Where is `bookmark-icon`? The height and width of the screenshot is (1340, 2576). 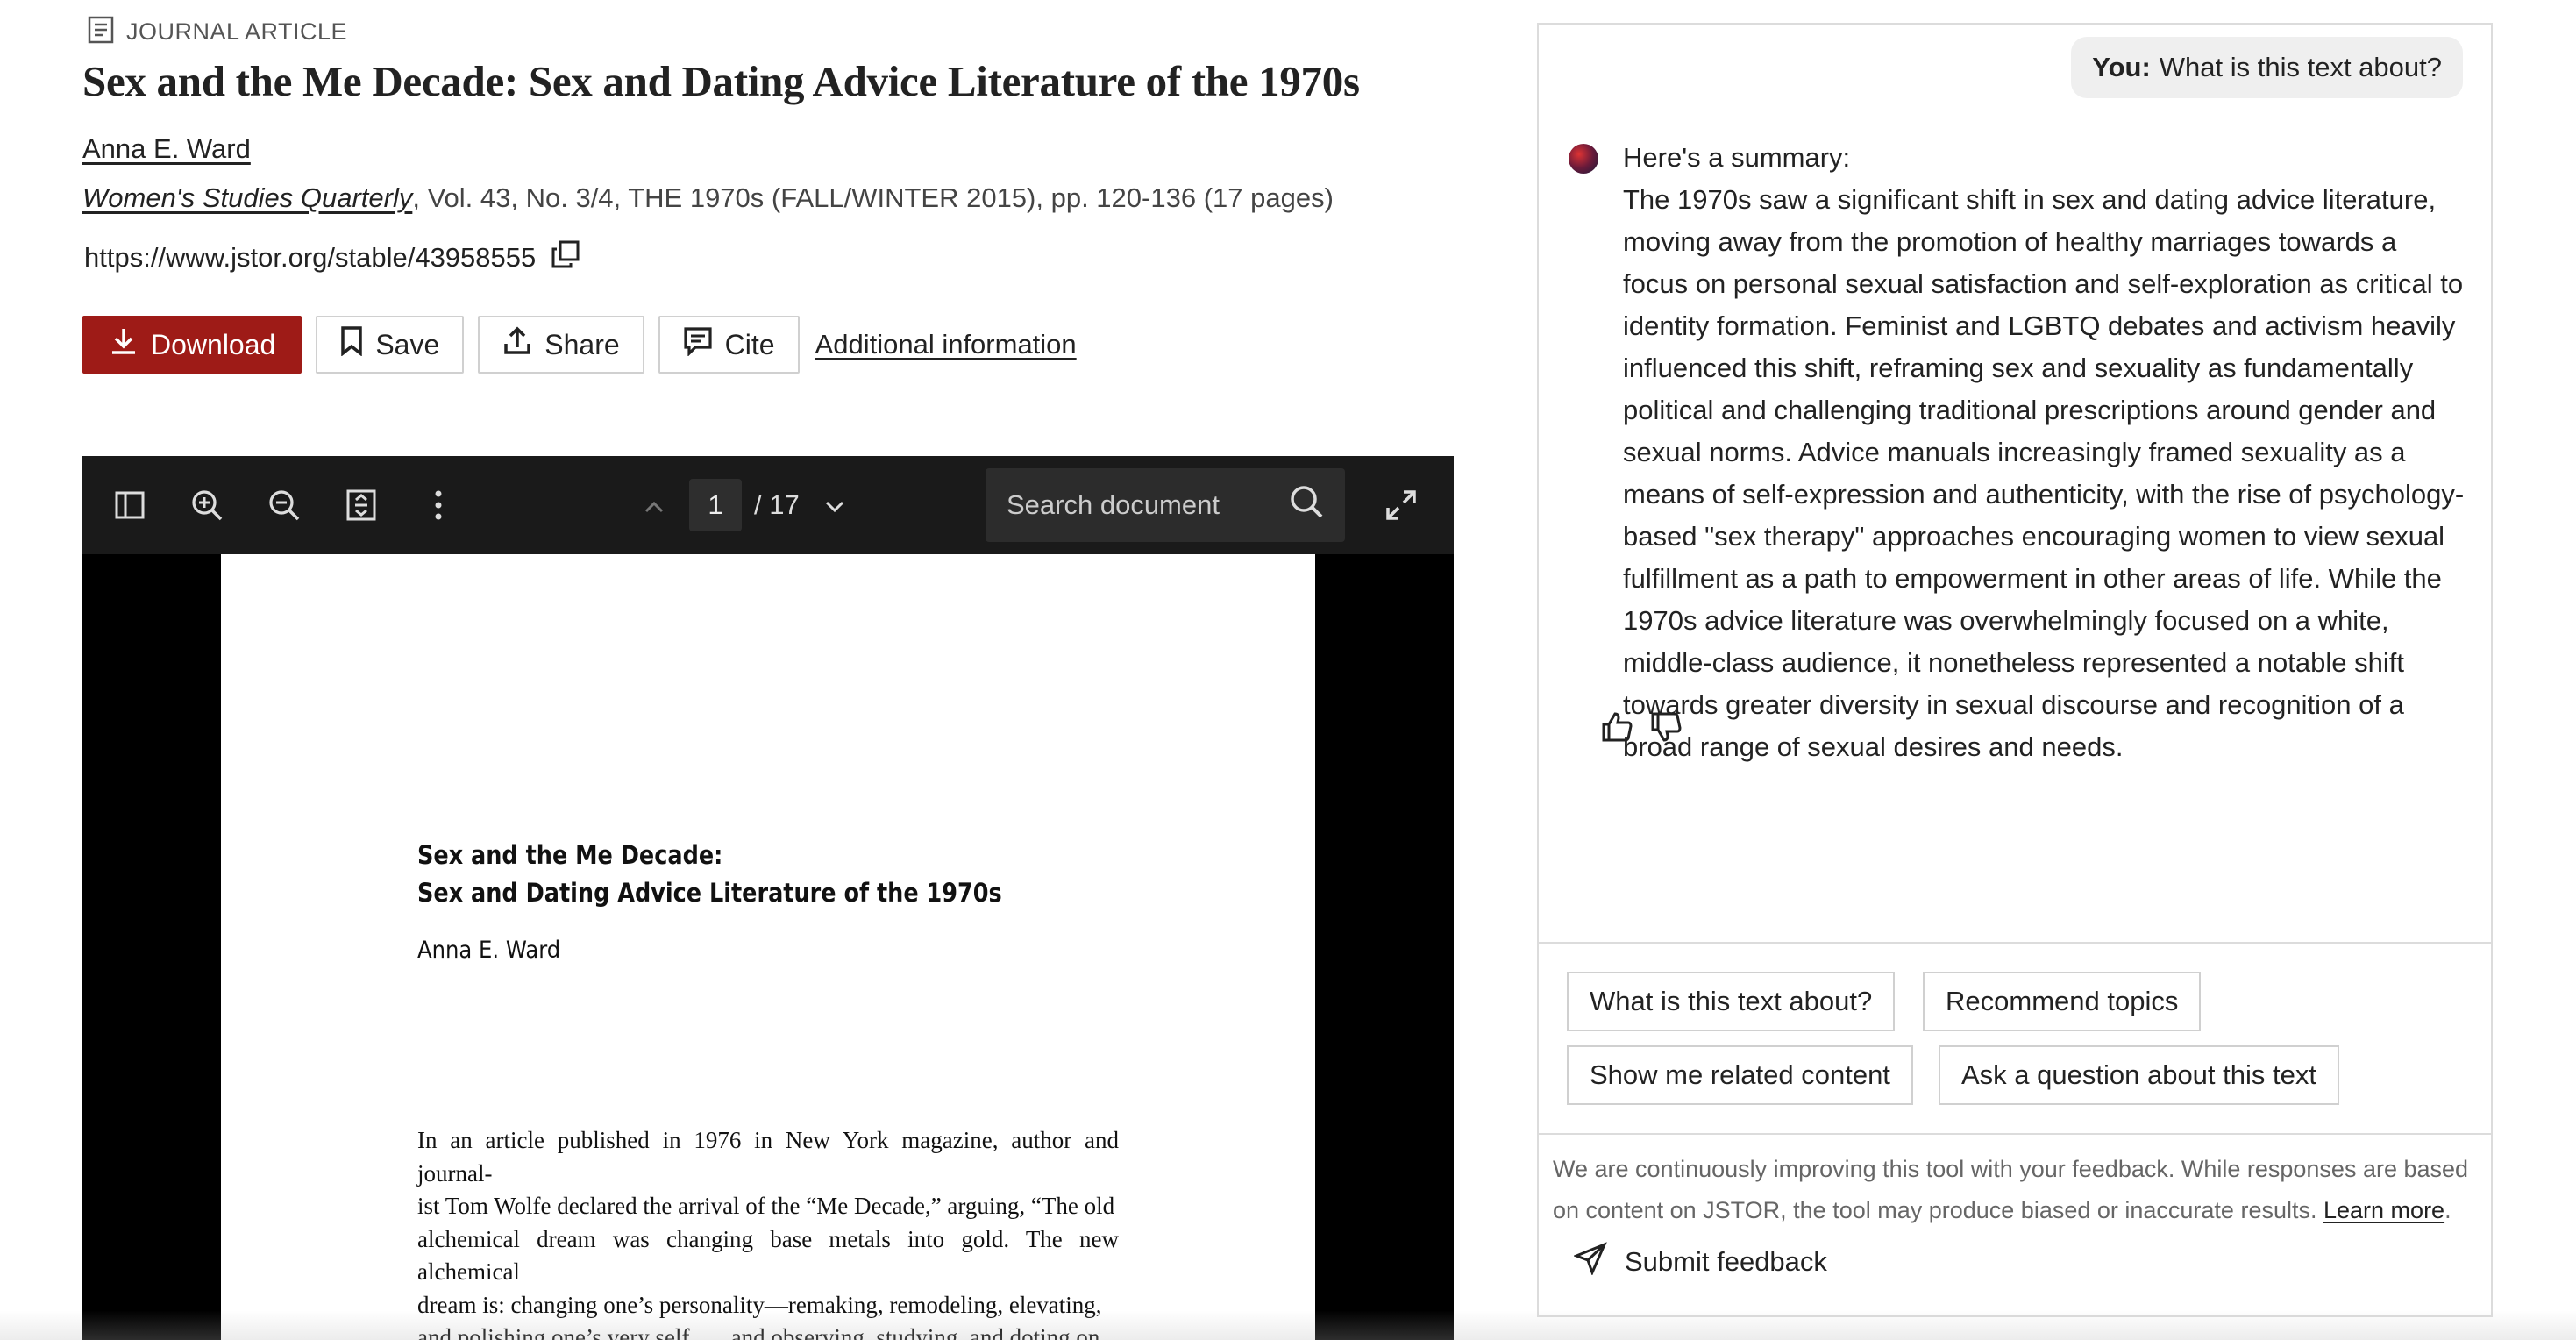
bookmark-icon is located at coordinates (351, 344).